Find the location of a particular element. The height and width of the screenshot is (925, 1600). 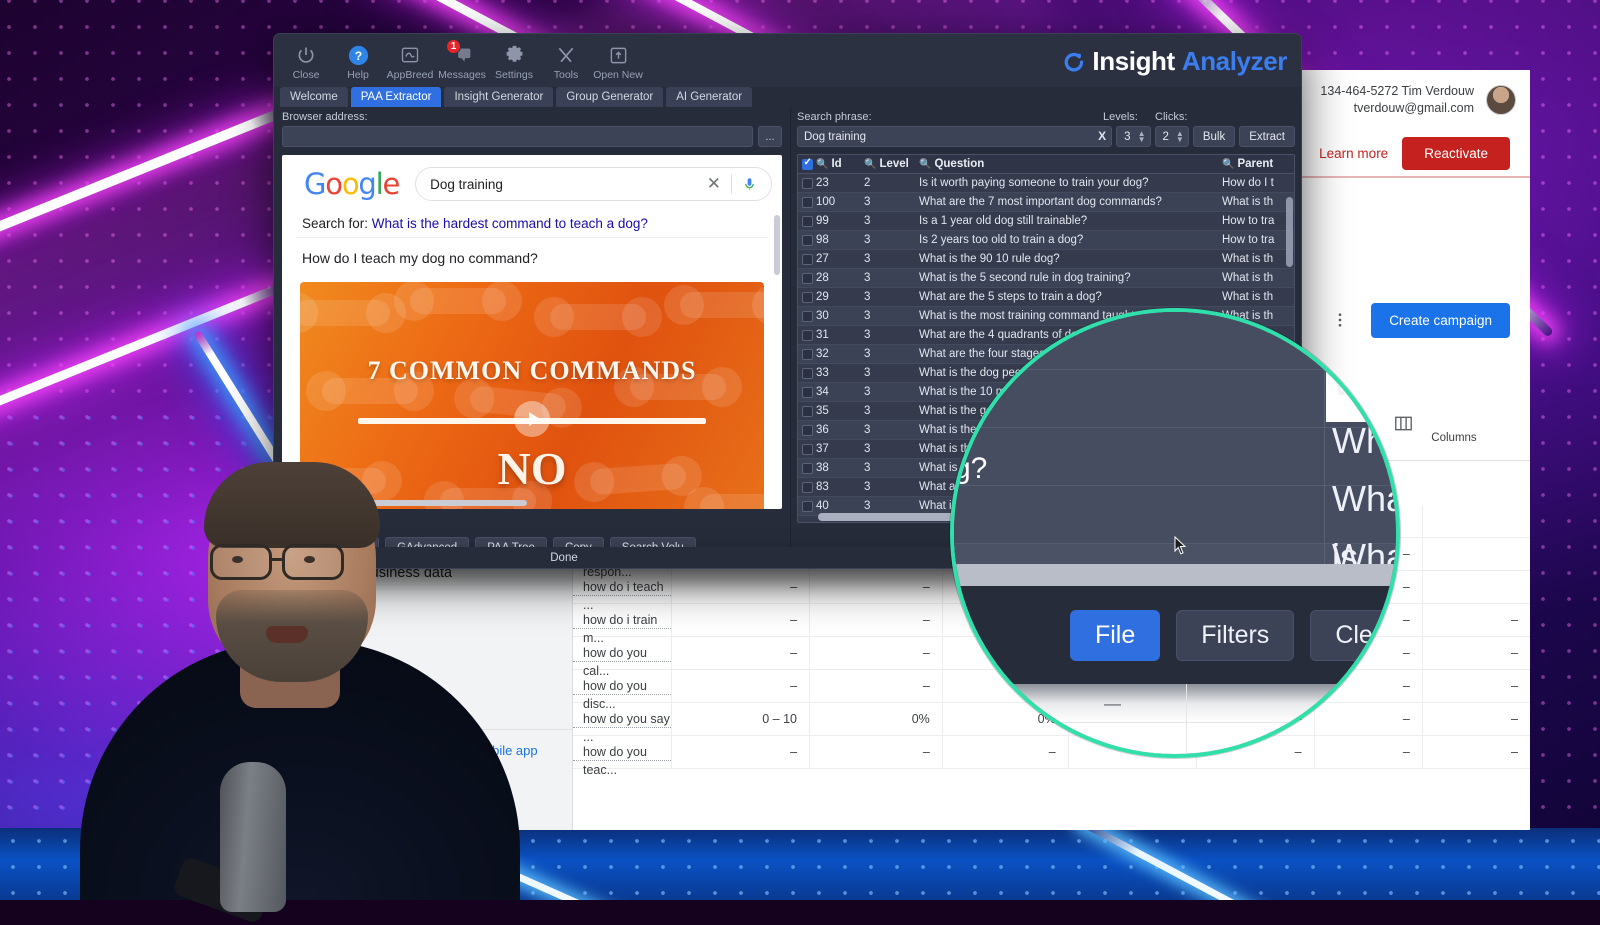

bulk-button: Bulk is located at coordinates (1214, 136).